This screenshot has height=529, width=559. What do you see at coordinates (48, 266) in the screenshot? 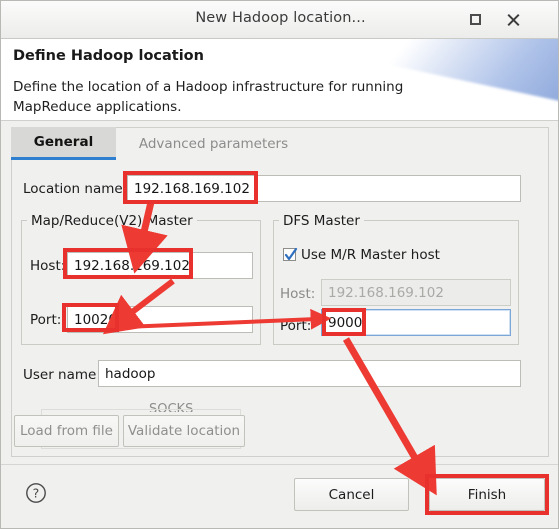
I see `mr-host-label: Host:` at bounding box center [48, 266].